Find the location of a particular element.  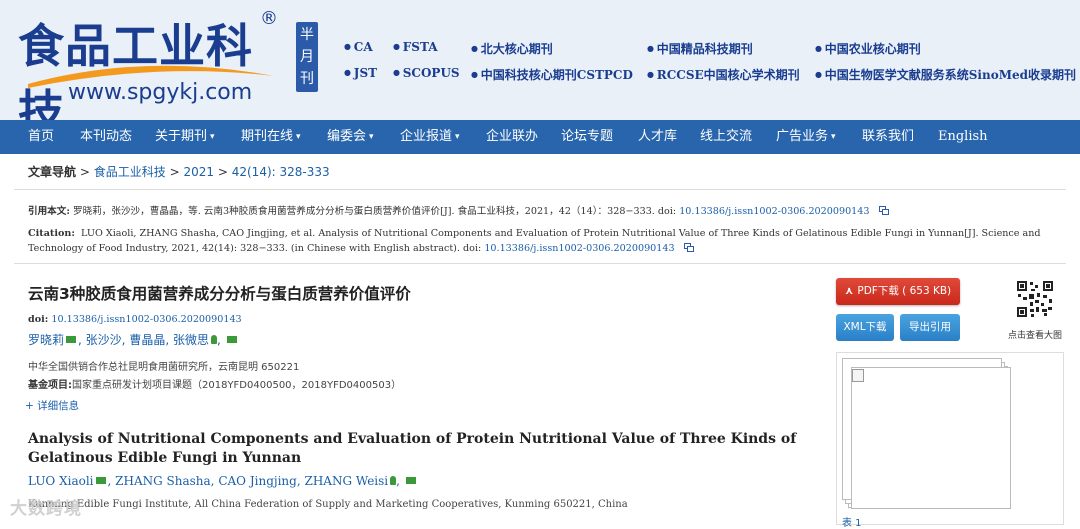

index-rccse: RCCSE中国核心学术期刊 is located at coordinates (723, 74).